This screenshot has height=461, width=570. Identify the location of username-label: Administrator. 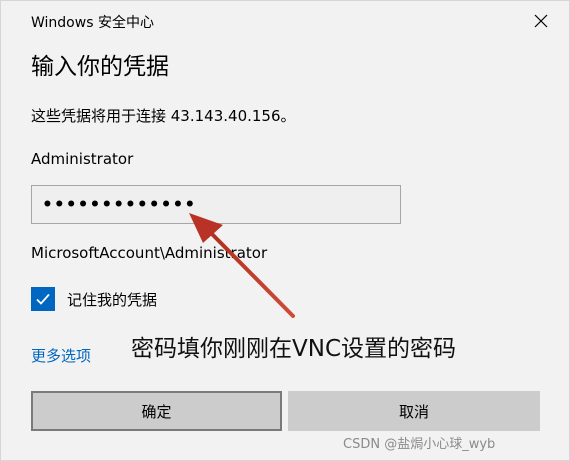
(82, 159).